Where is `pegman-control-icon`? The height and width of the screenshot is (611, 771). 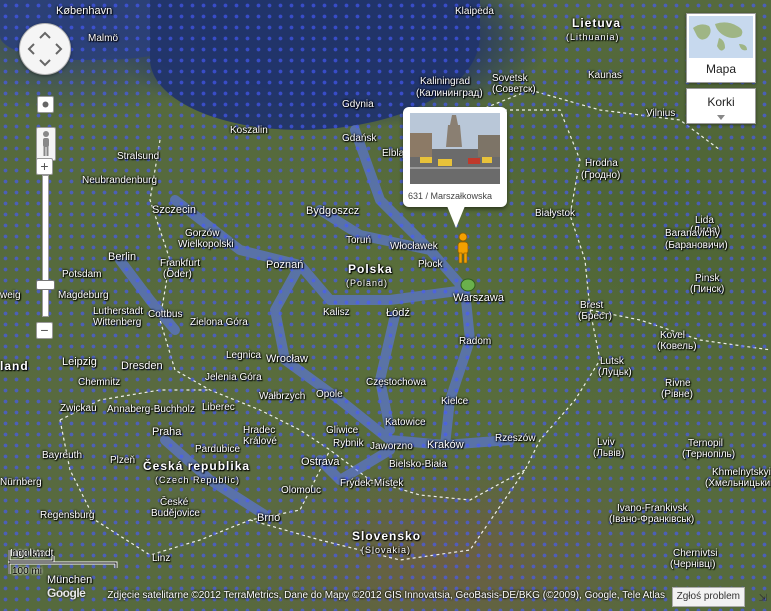 pegman-control-icon is located at coordinates (46, 143).